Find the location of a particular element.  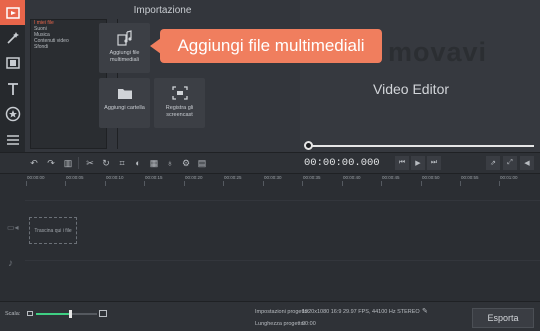

delete-button: ▥ is located at coordinates (68, 163).